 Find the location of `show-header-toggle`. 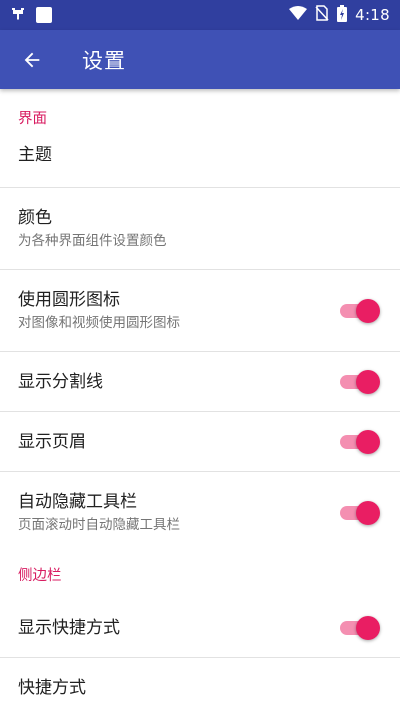

show-header-toggle is located at coordinates (359, 441).